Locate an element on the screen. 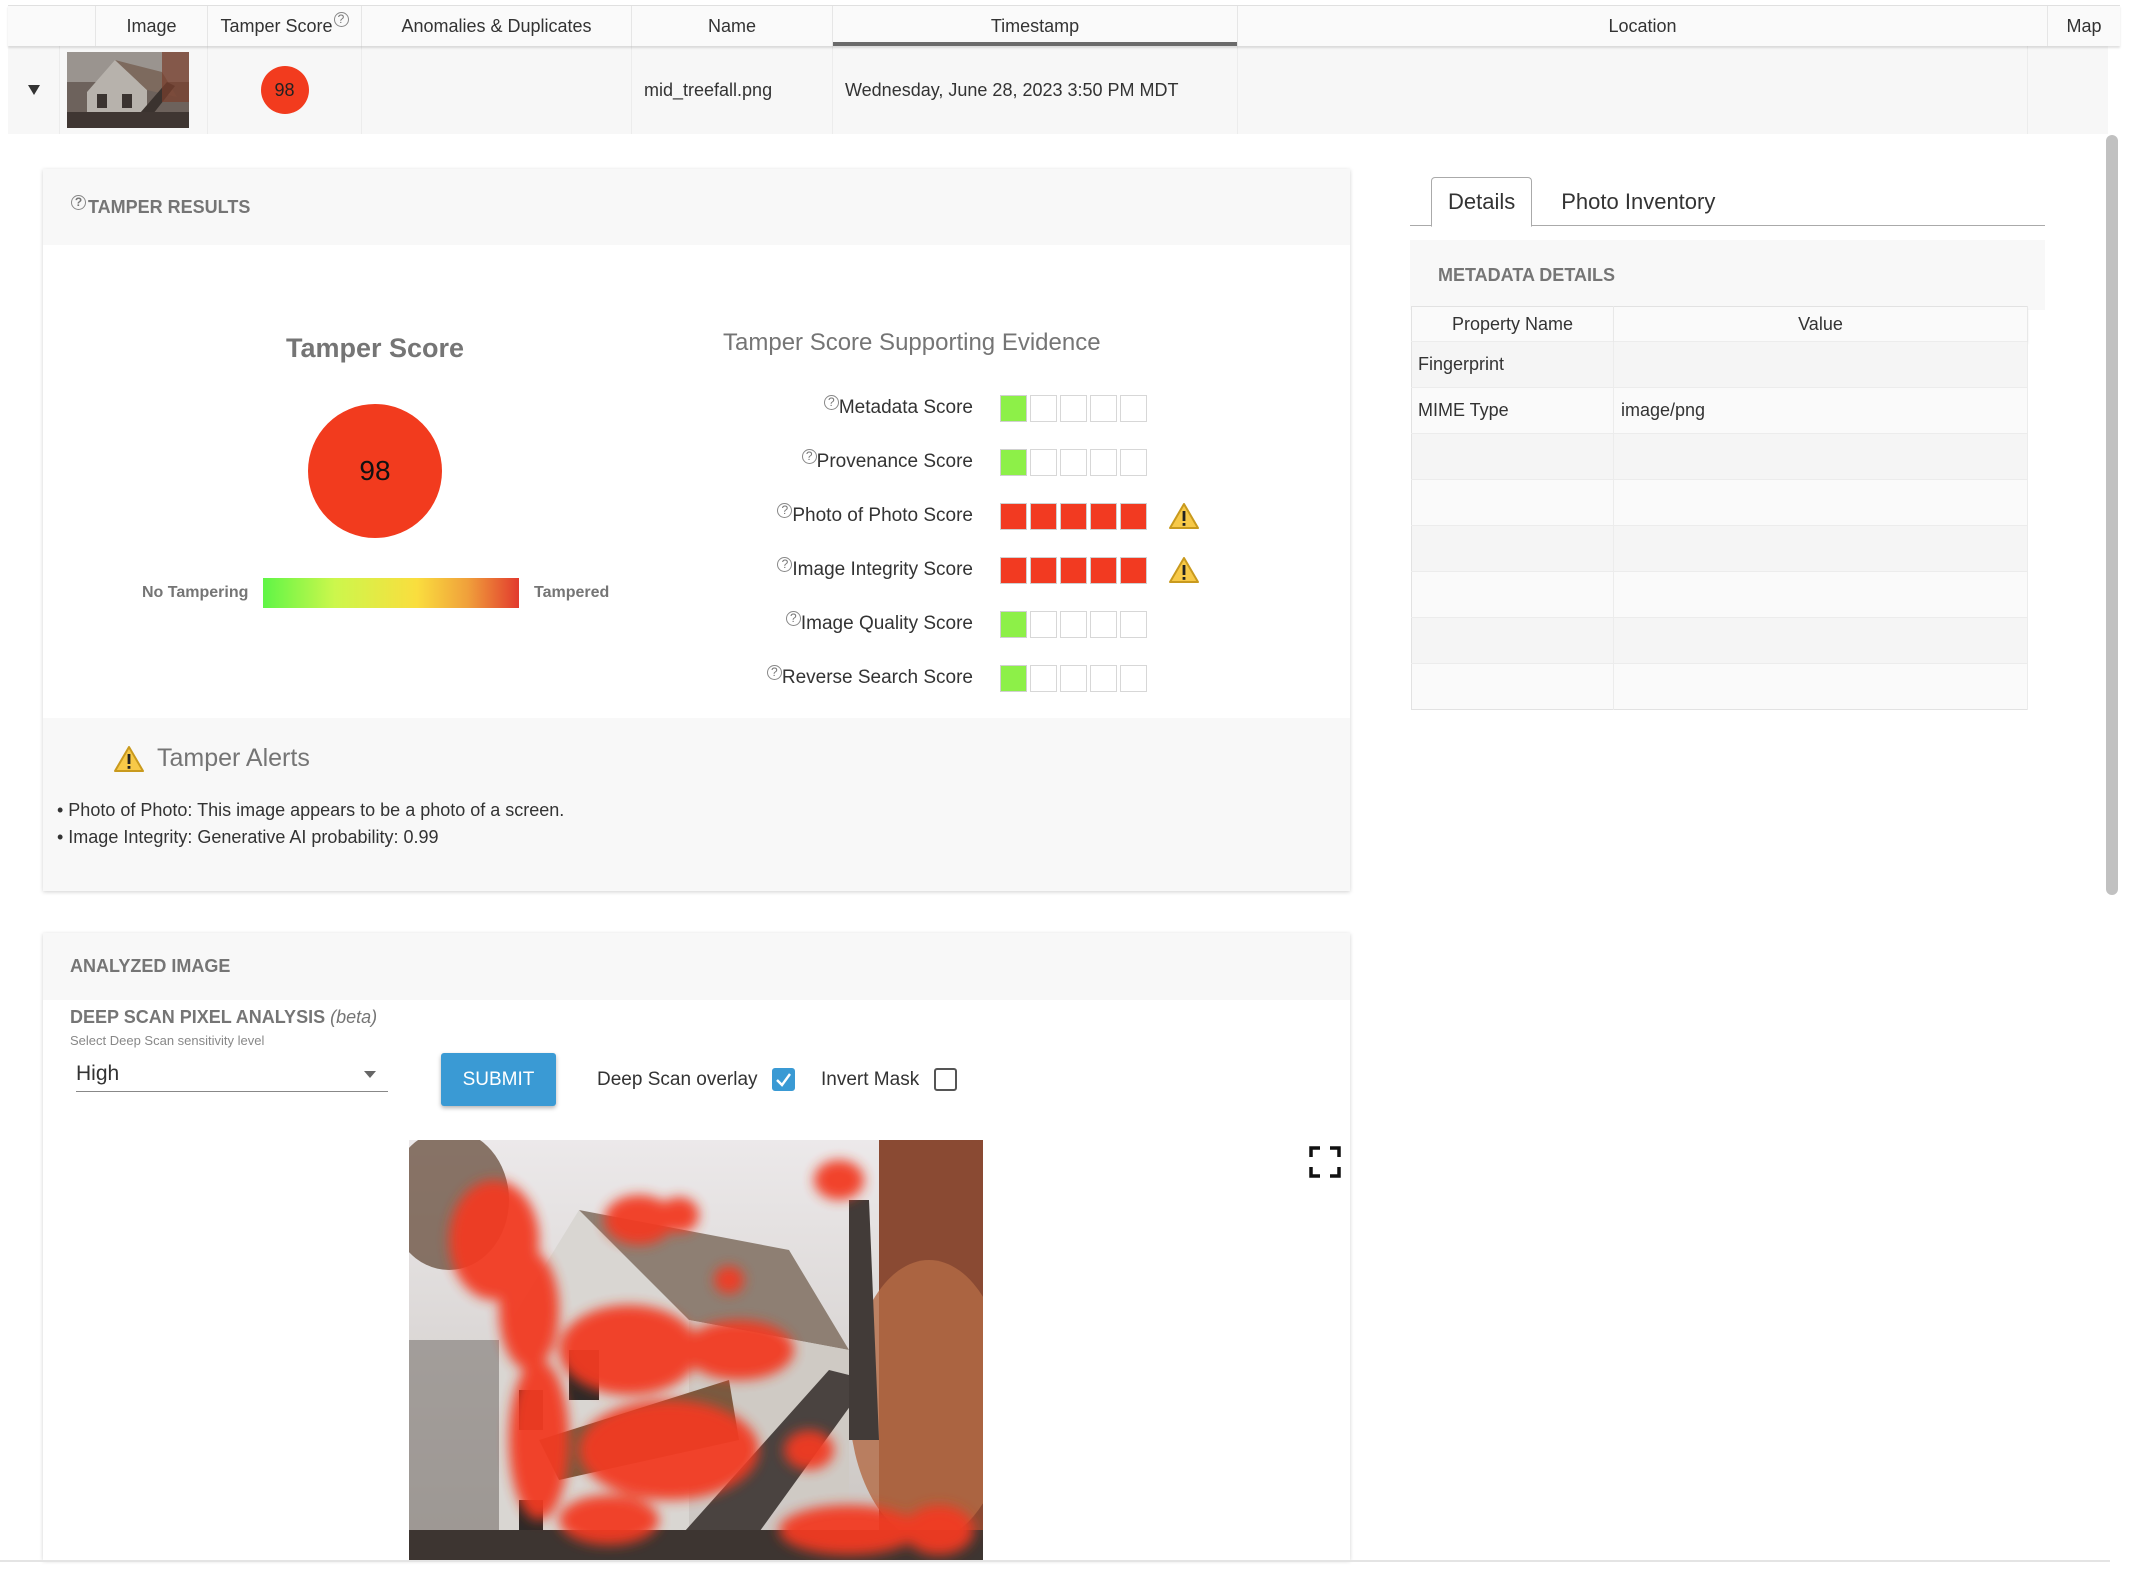  evidence-label: ? Provenance Score is located at coordinates (846, 460).